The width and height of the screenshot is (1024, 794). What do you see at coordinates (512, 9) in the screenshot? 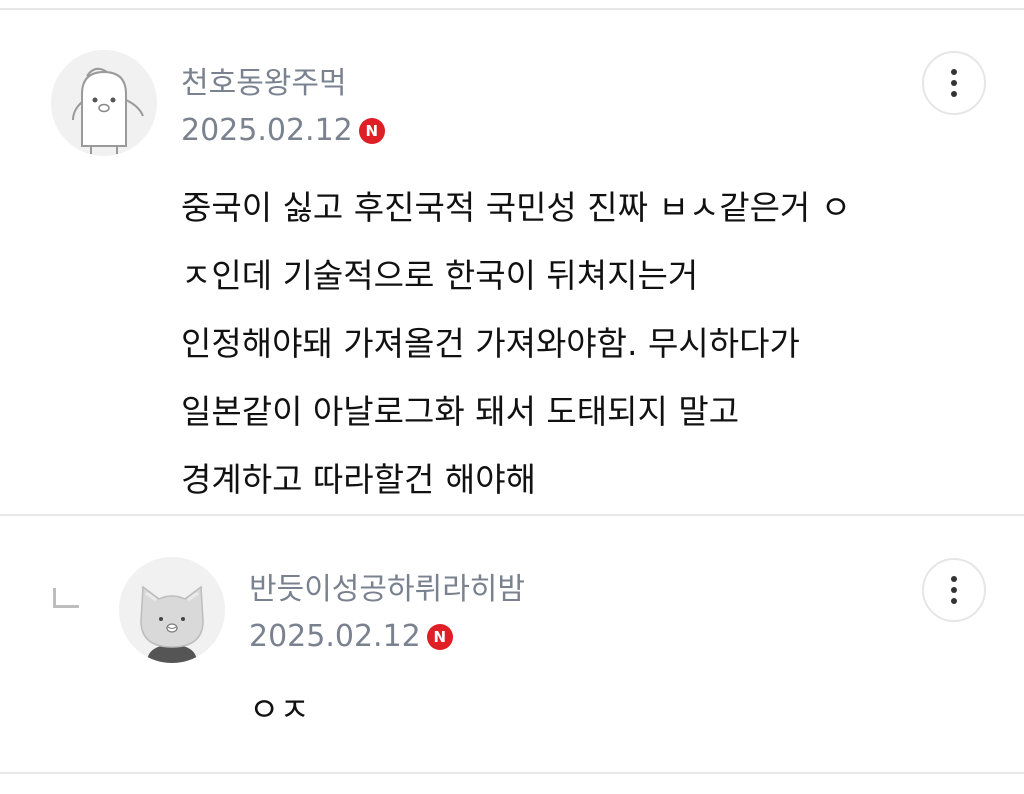
I see `top-divider` at bounding box center [512, 9].